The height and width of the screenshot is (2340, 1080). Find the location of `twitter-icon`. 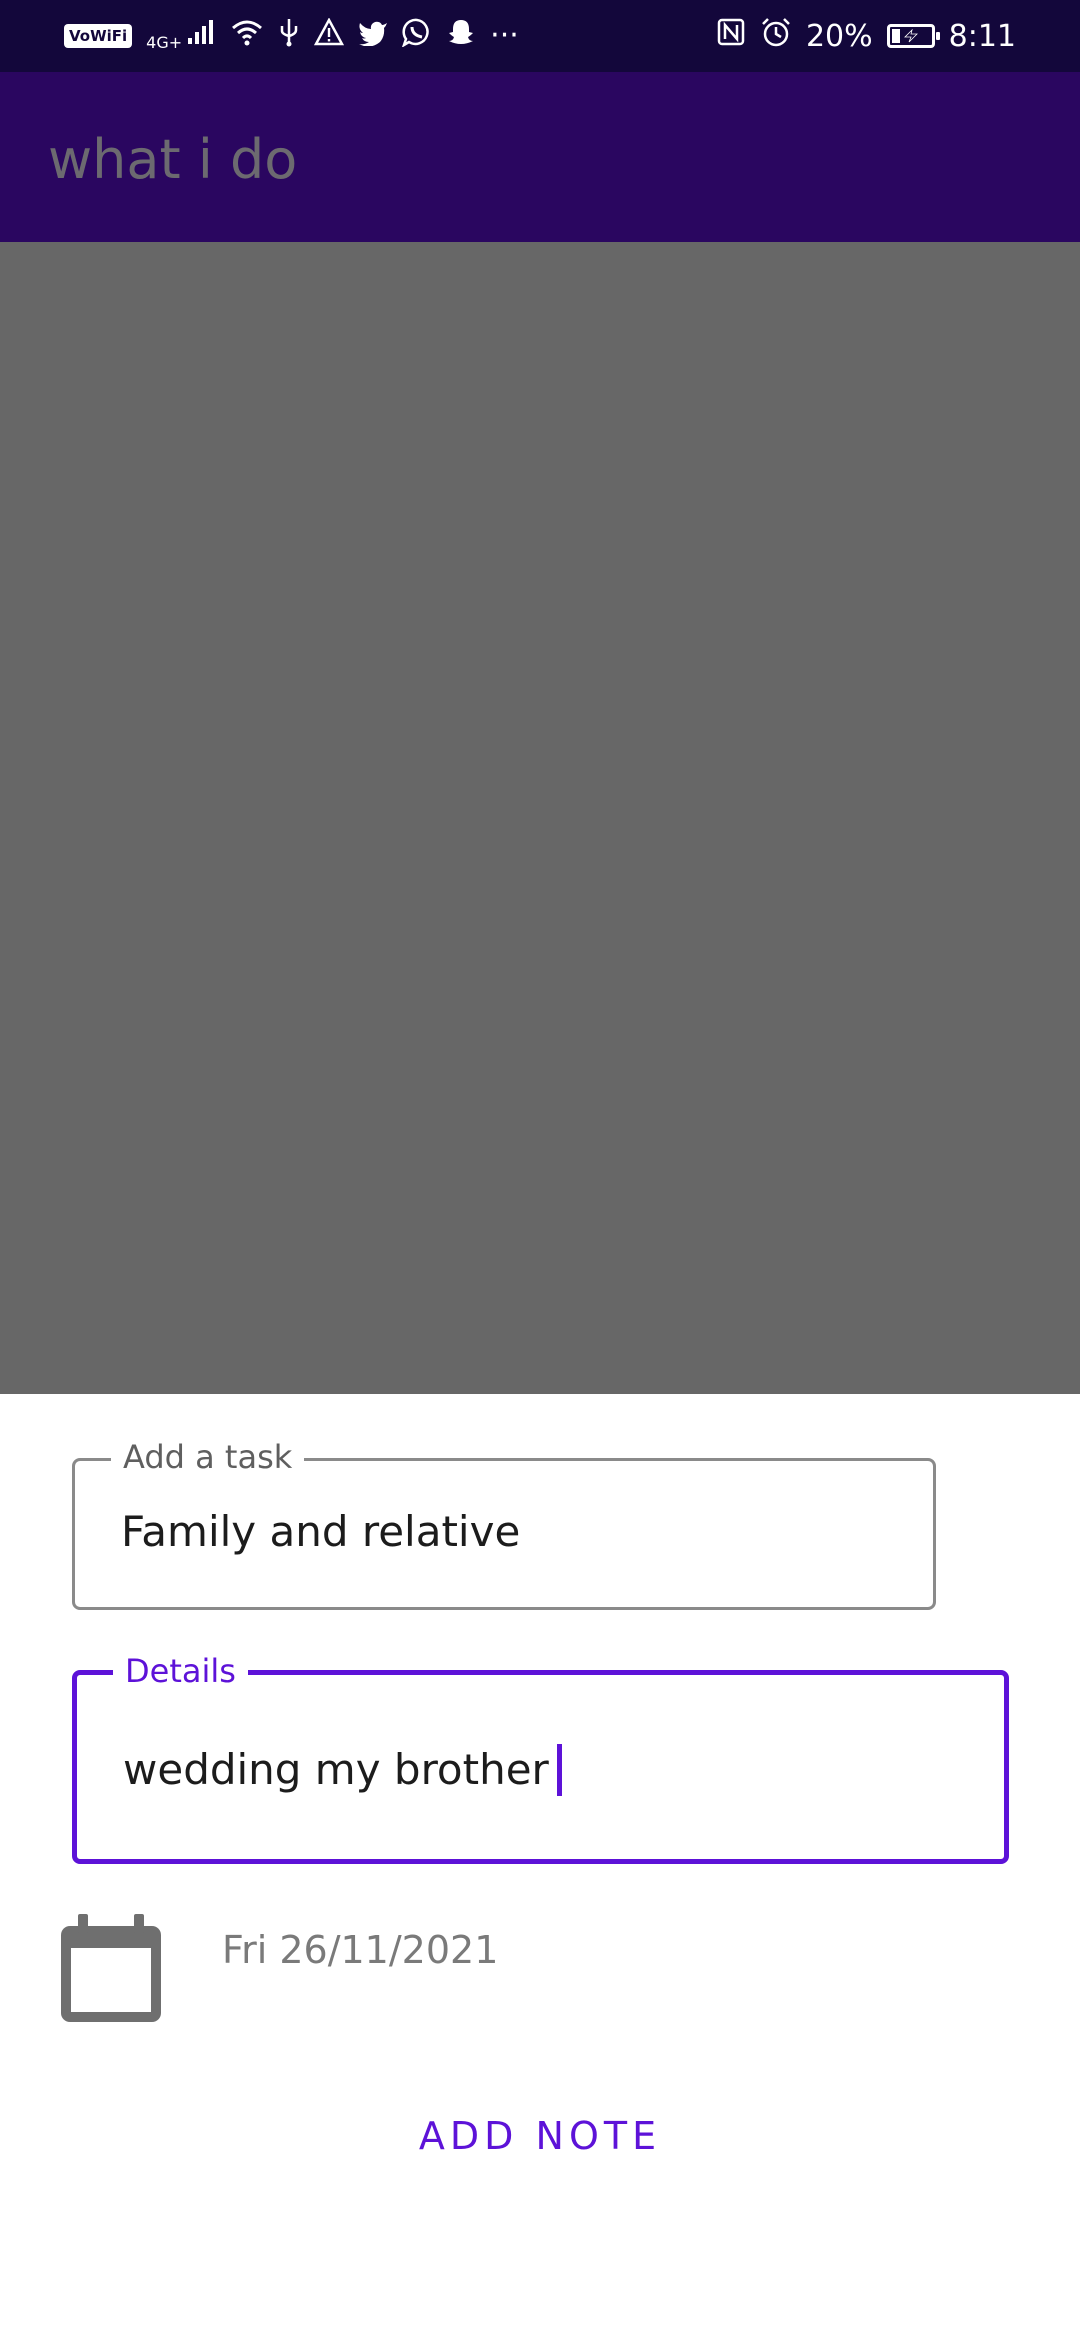

twitter-icon is located at coordinates (373, 36).